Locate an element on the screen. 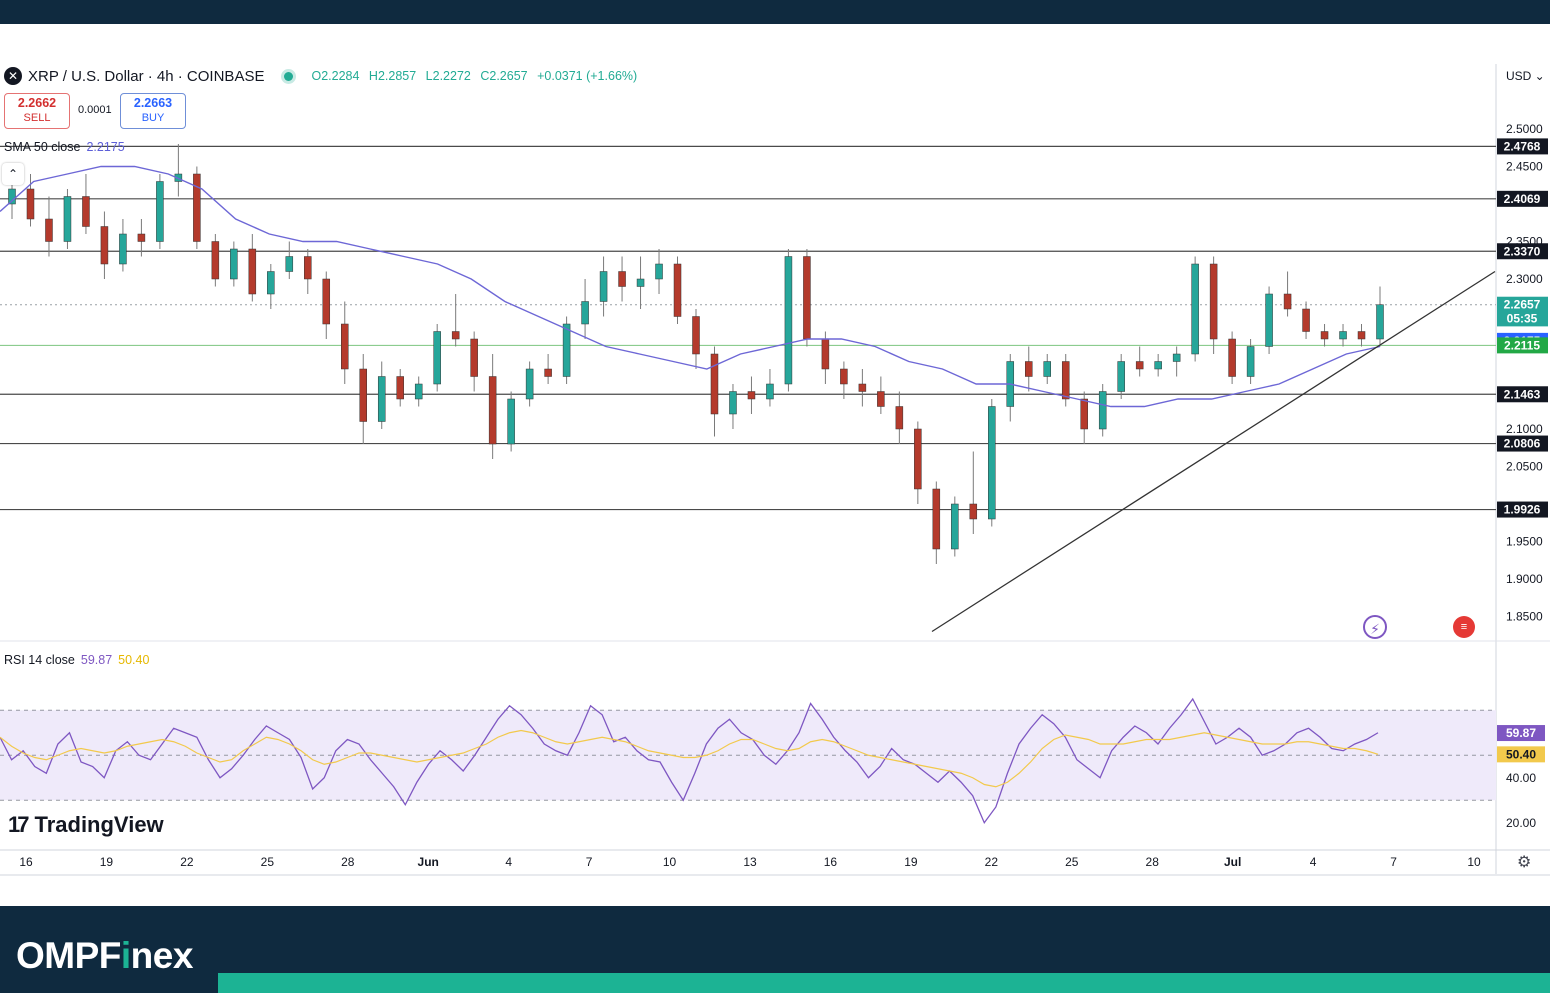 The image size is (1550, 993). price-label-text: 05:35 is located at coordinates (1522, 318).